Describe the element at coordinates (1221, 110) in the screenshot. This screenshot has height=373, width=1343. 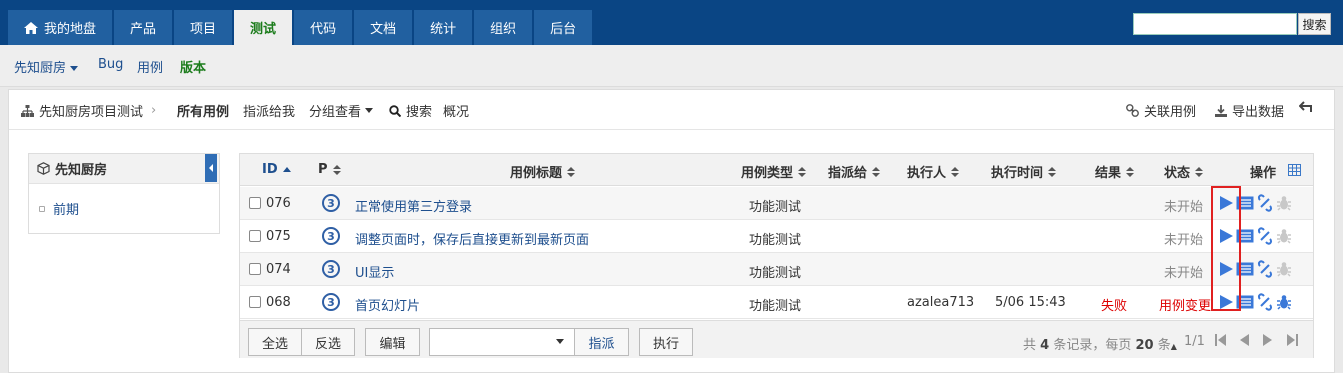
I see `download-icon` at that location.